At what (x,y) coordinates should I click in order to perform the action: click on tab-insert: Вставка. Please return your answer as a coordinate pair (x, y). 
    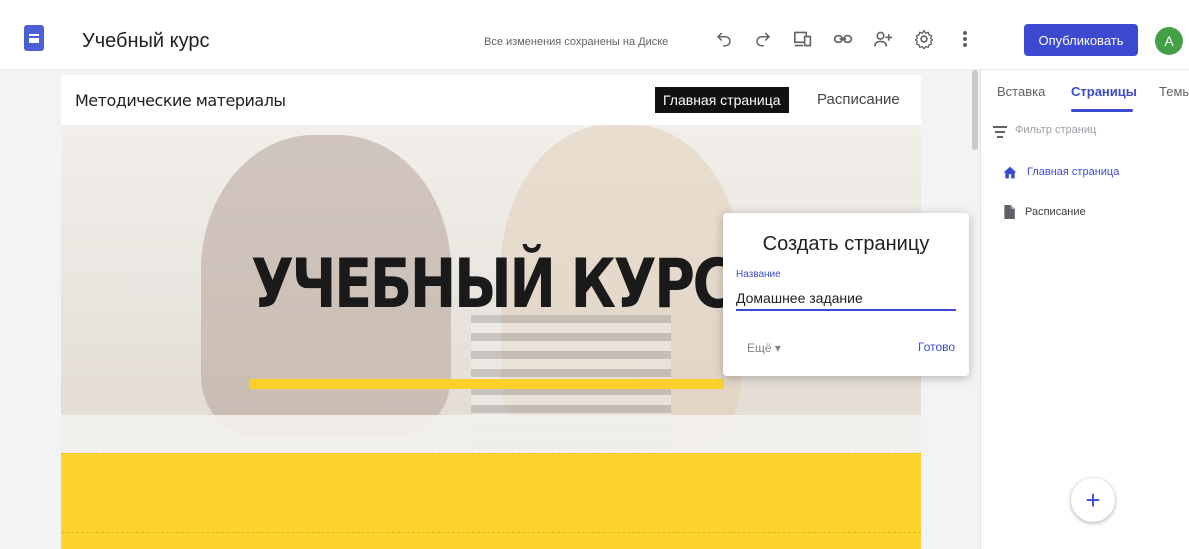
    Looking at the image, I should click on (1021, 91).